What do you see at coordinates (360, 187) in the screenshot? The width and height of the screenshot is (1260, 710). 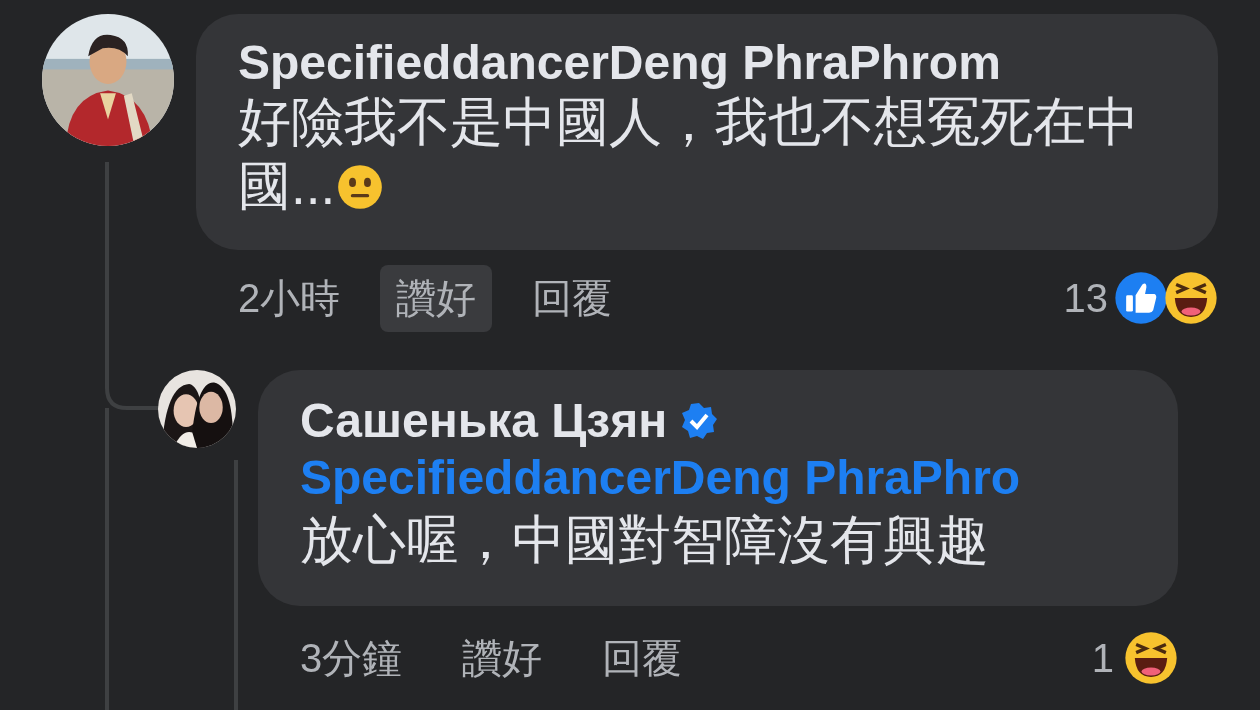 I see `neutral-face-icon` at bounding box center [360, 187].